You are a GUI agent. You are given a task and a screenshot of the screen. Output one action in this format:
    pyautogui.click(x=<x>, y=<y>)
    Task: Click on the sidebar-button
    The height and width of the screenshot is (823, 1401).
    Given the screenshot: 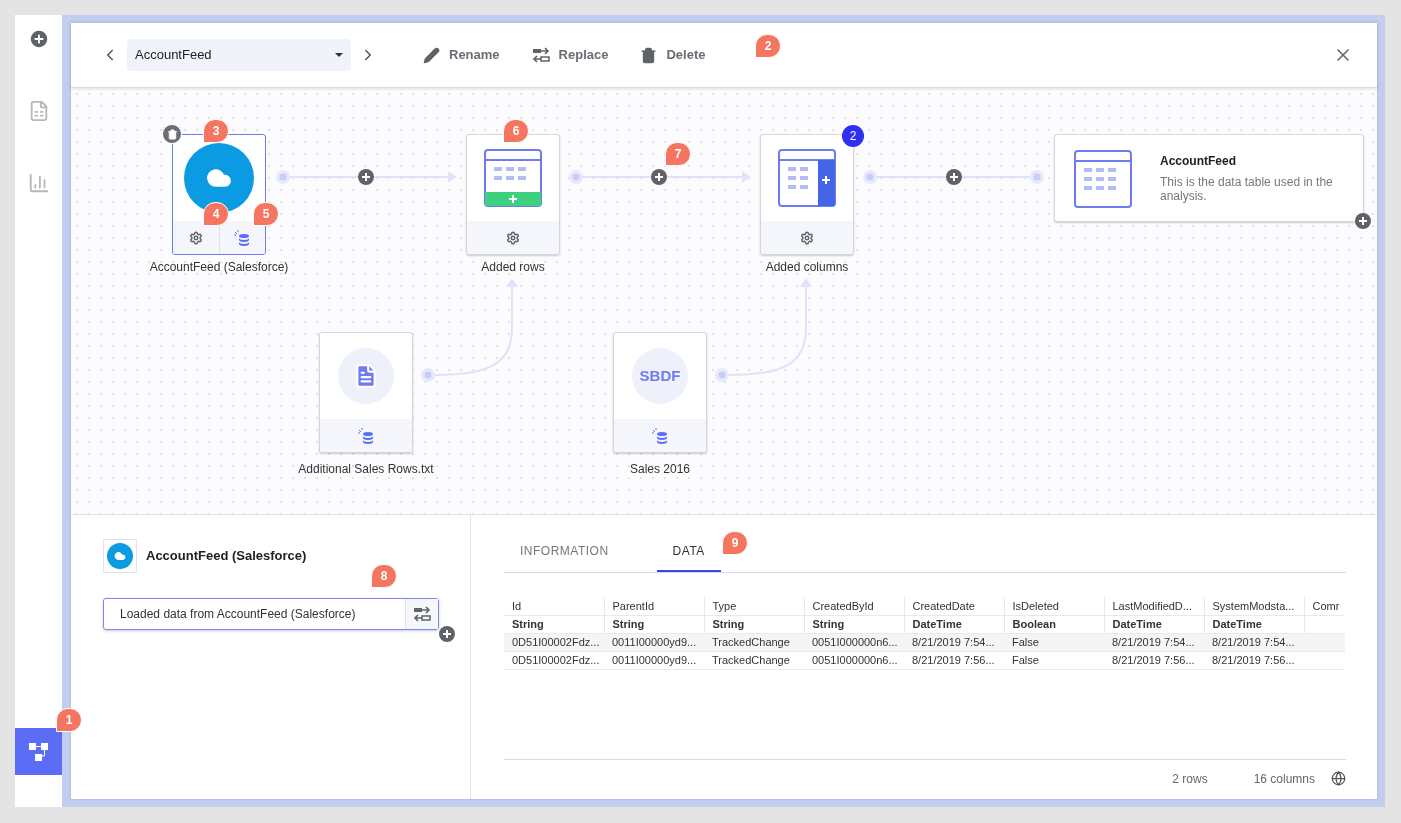 What is the action you would take?
    pyautogui.click(x=38, y=751)
    